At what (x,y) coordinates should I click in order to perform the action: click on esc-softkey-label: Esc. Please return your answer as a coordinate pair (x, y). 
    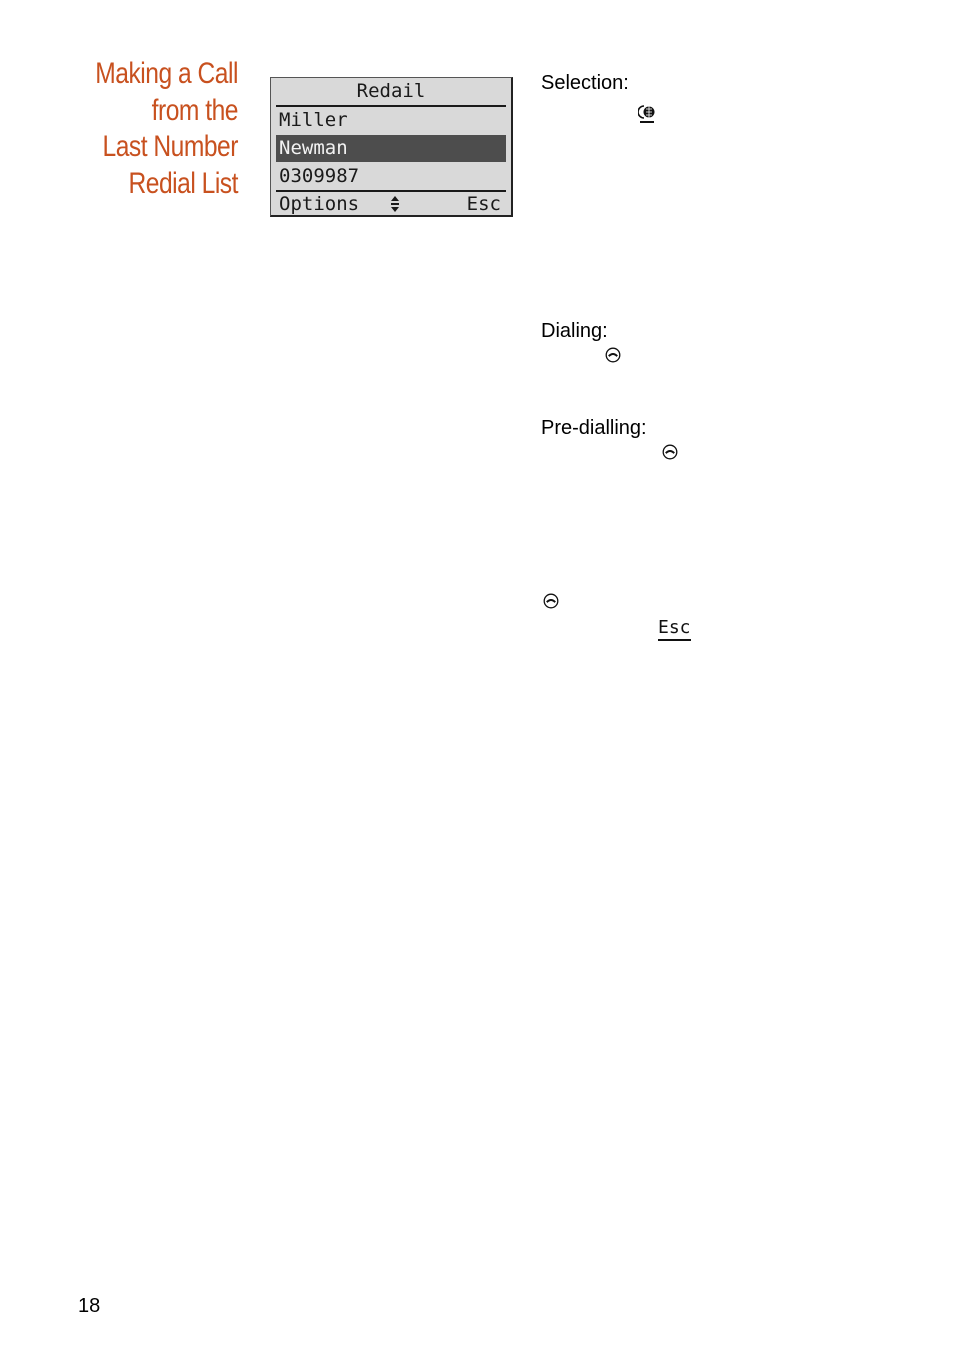
    Looking at the image, I should click on (674, 629).